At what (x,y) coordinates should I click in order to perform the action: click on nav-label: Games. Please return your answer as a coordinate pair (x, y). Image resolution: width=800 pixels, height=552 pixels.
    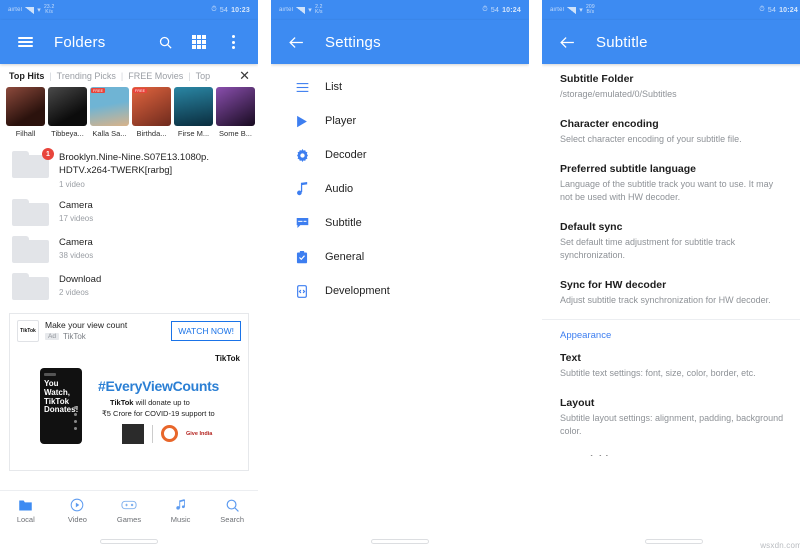
    Looking at the image, I should click on (129, 519).